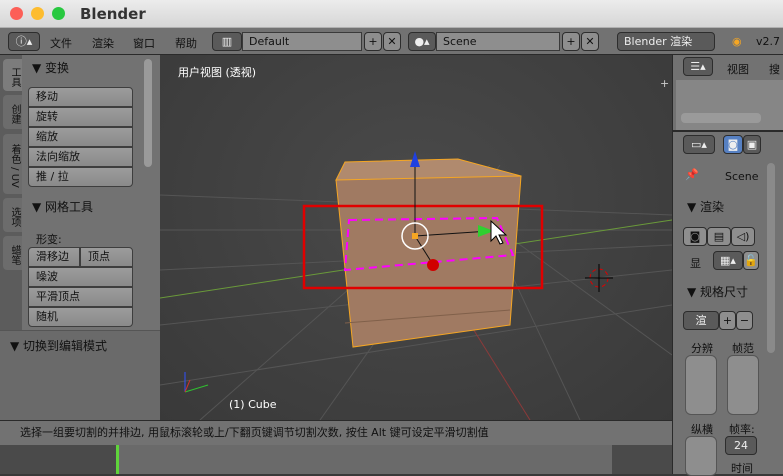  What do you see at coordinates (705, 206) in the screenshot?
I see `render-panel-header: ▼ 渲染` at bounding box center [705, 206].